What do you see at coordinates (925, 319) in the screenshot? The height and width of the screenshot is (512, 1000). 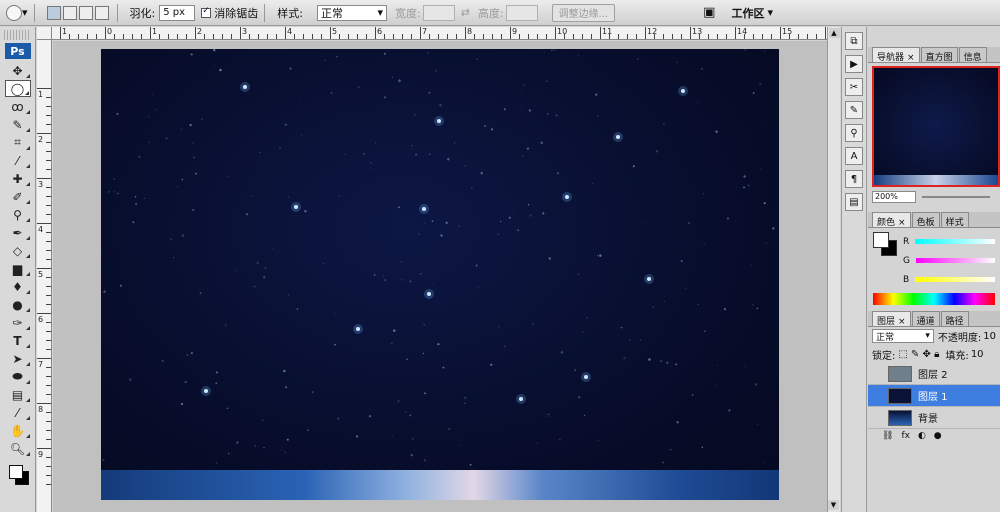 I see `tab-channels: 通道` at bounding box center [925, 319].